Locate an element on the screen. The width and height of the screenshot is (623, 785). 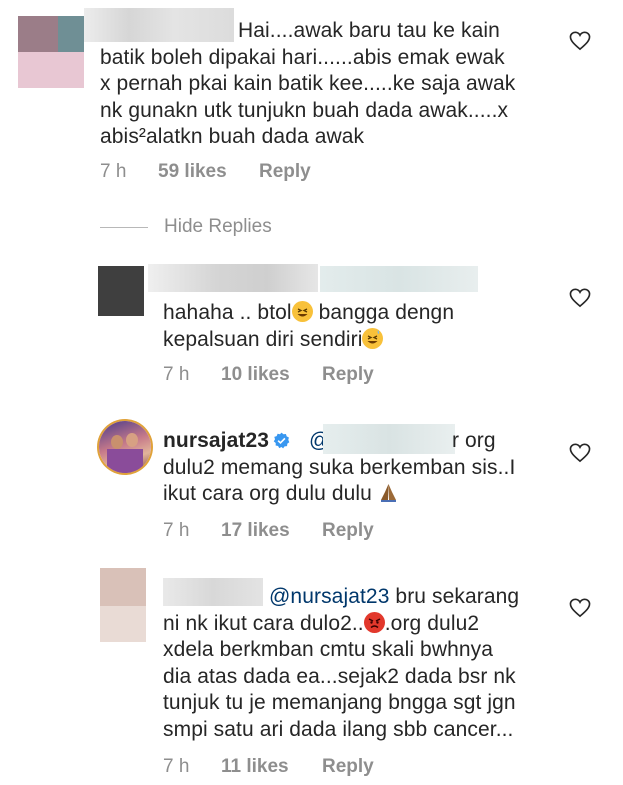
divider-line is located at coordinates (124, 227).